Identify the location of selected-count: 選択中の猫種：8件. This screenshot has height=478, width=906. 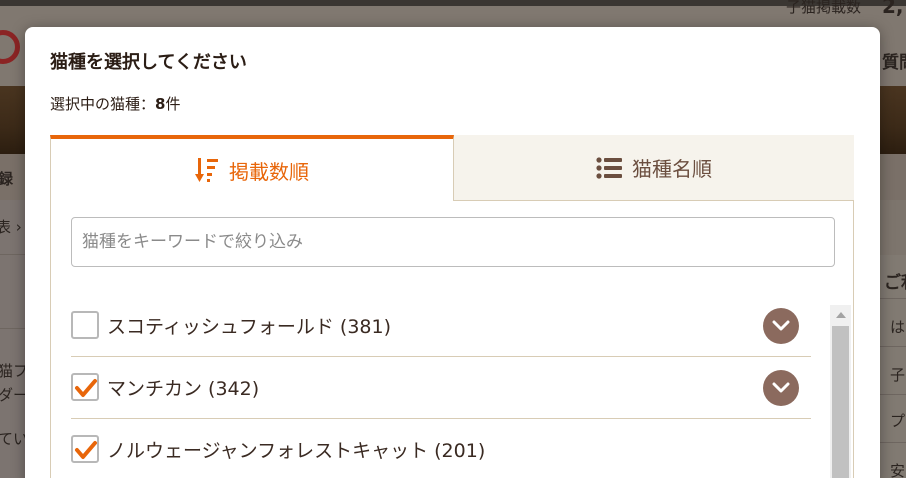
(115, 103).